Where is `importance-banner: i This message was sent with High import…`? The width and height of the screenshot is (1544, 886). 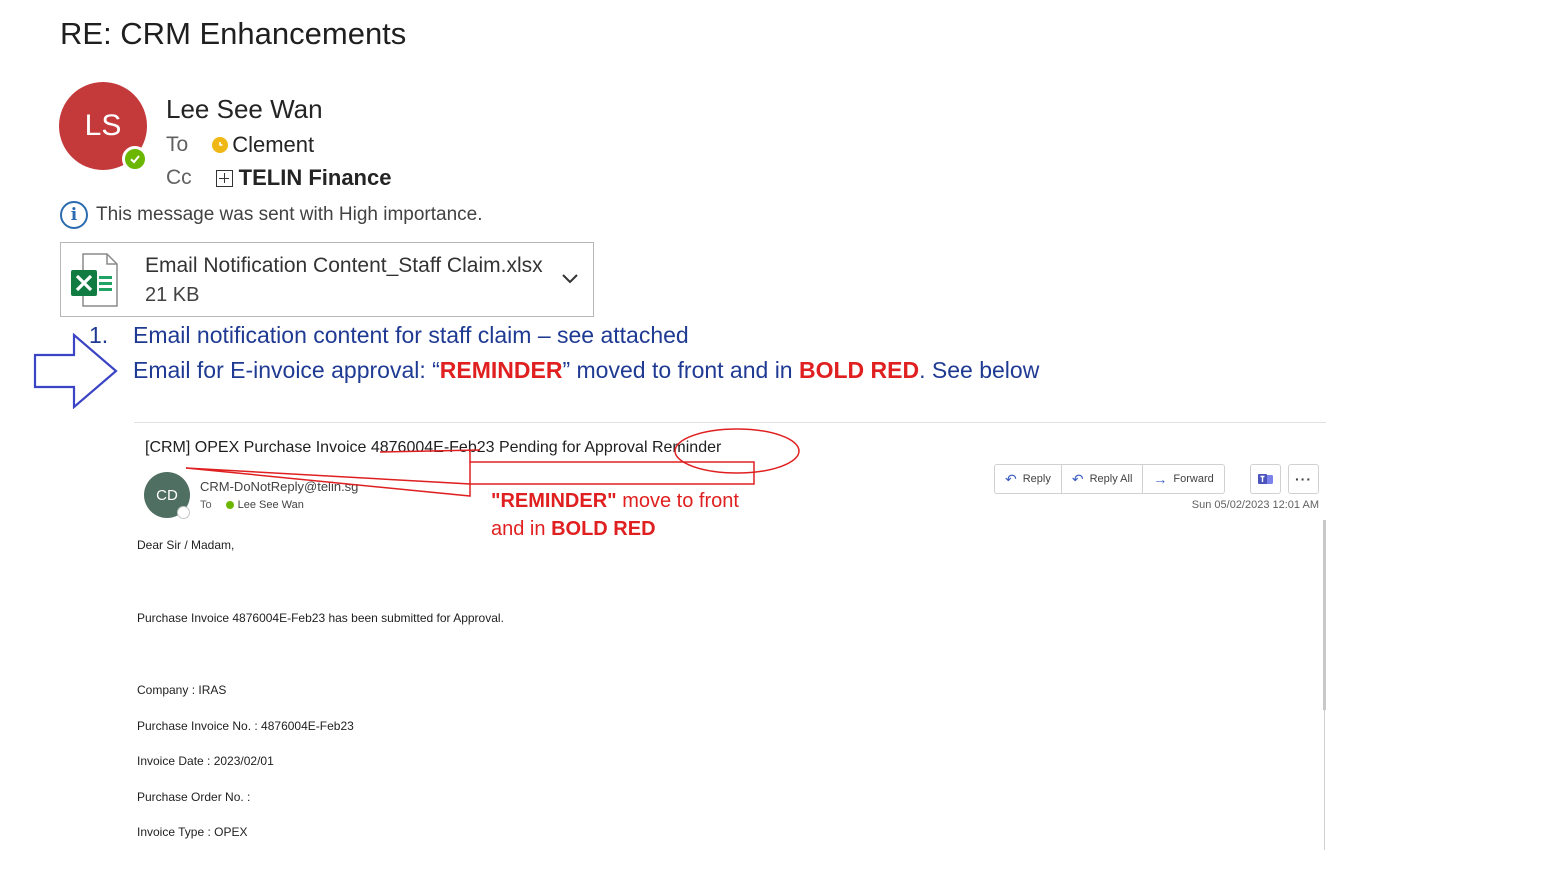 importance-banner: i This message was sent with High import… is located at coordinates (271, 215).